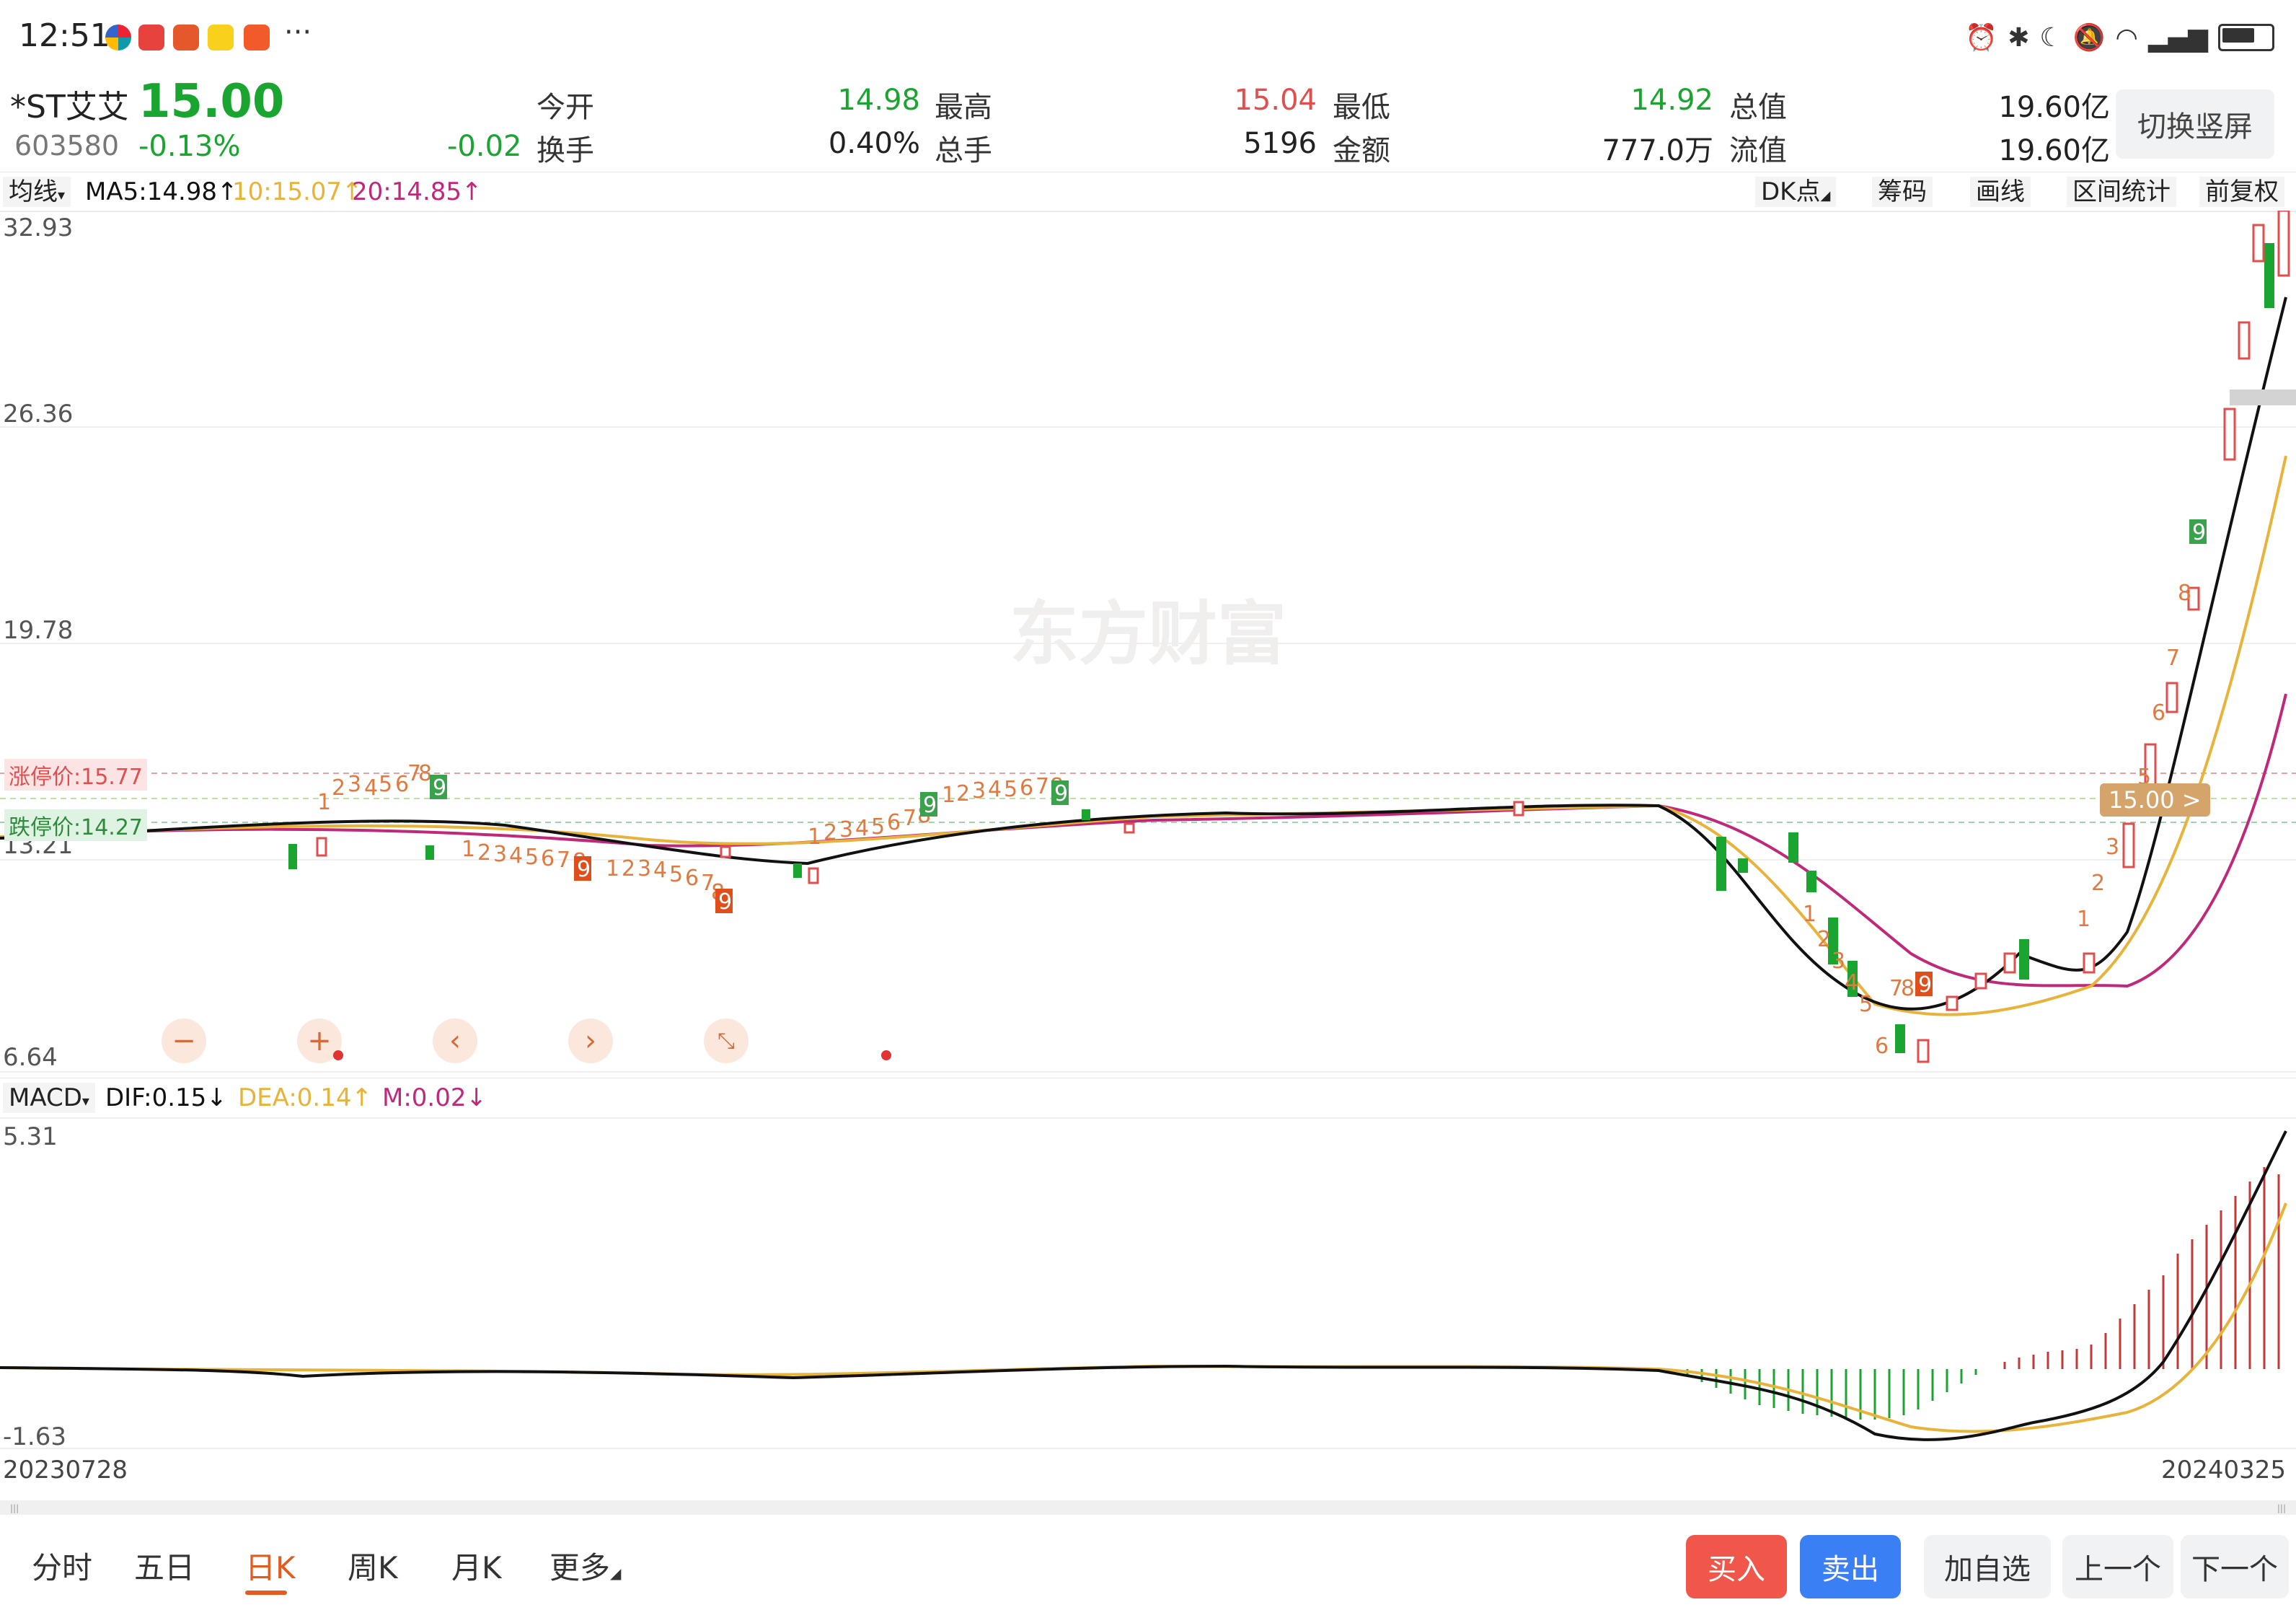  Describe the element at coordinates (49, 1098) in the screenshot. I see `indicator-select: MACD▾` at that location.